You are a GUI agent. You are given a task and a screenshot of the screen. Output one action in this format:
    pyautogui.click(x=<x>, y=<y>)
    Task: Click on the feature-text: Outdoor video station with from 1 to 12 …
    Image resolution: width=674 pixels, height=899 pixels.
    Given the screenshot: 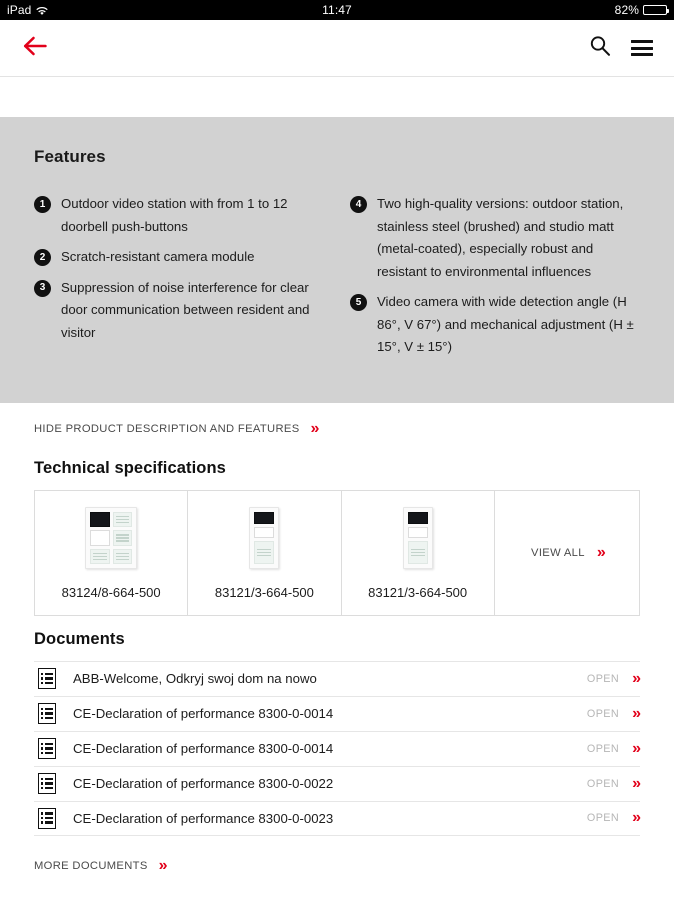 What is the action you would take?
    pyautogui.click(x=174, y=215)
    